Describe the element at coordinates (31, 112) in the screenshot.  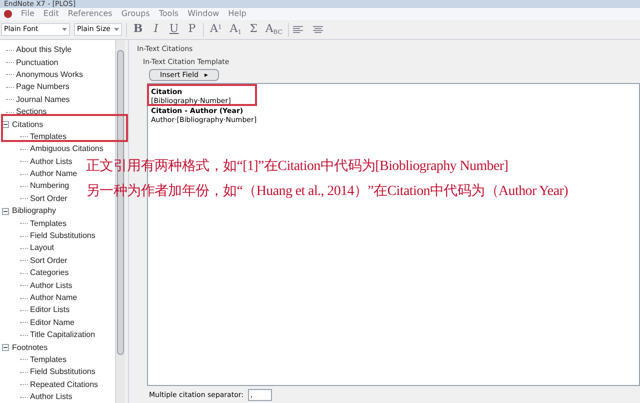
I see `tree-item: Sections` at that location.